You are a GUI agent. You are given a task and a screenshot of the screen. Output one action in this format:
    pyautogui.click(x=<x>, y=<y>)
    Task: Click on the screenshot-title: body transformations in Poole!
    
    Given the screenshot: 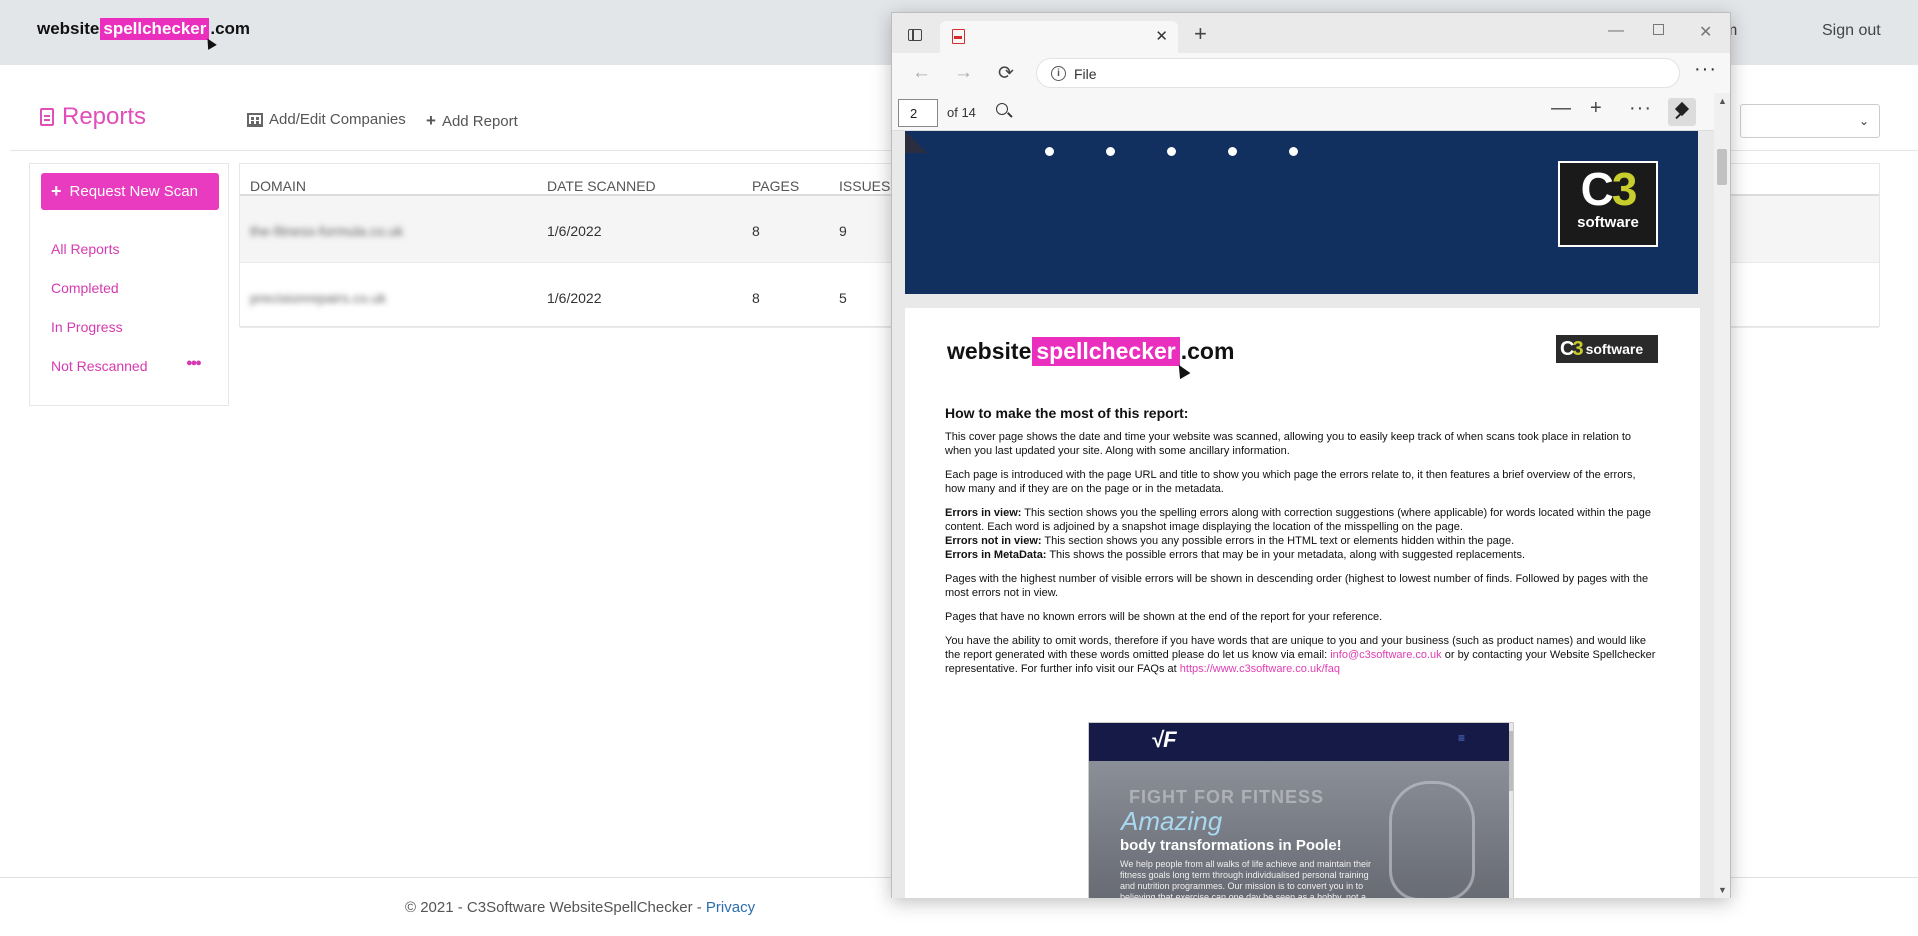 What is the action you would take?
    pyautogui.click(x=1231, y=845)
    